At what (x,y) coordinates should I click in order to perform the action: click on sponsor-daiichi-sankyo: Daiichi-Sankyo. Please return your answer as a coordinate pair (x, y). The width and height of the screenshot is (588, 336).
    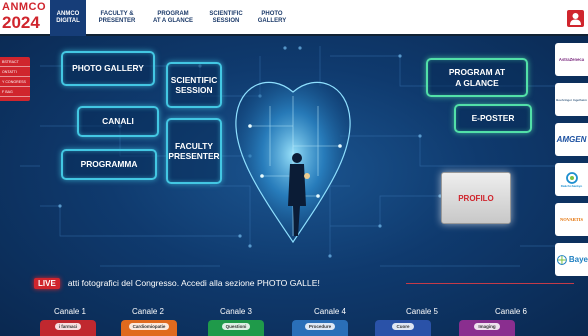
    Looking at the image, I should click on (571, 179).